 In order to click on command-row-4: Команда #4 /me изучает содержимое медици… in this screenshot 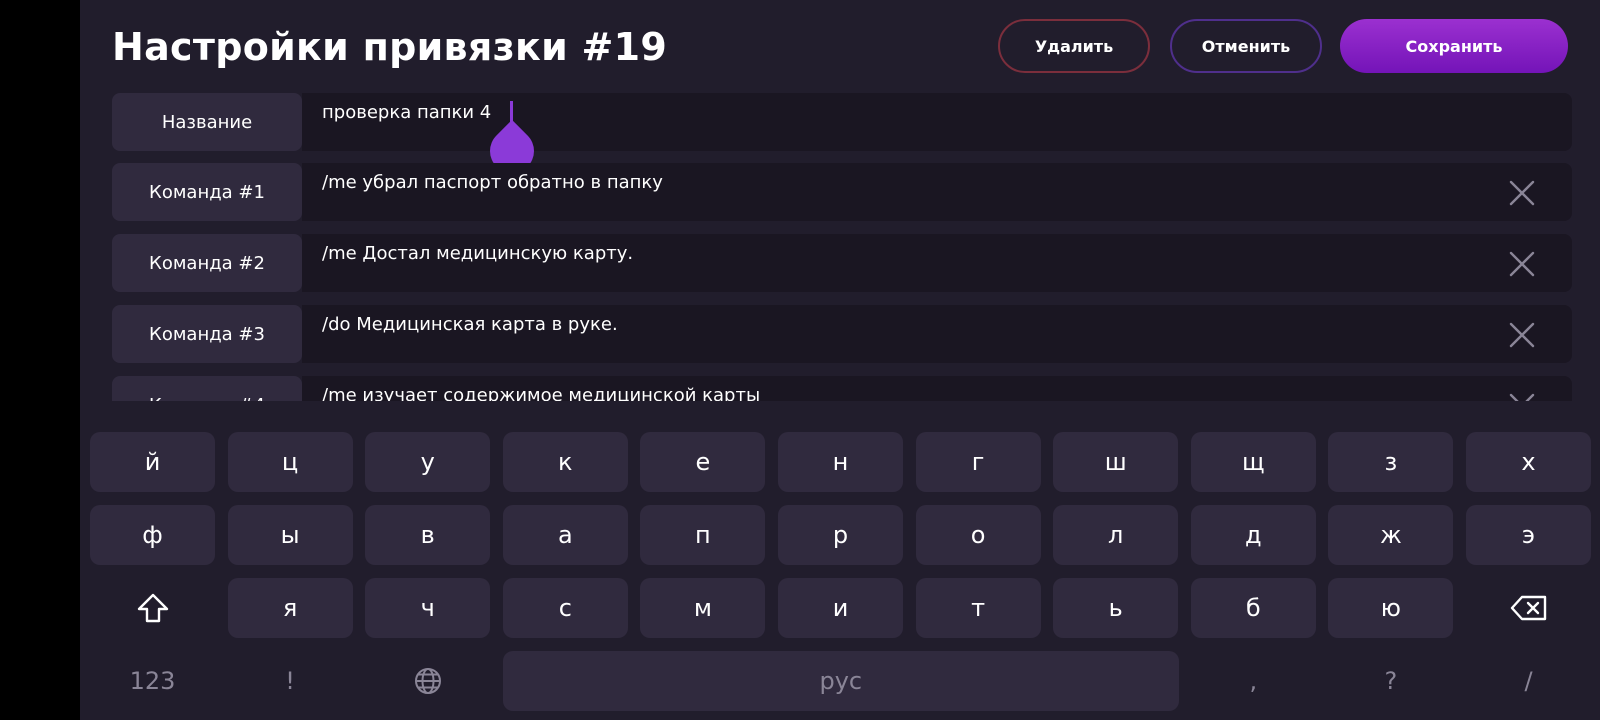, I will do `click(842, 388)`.